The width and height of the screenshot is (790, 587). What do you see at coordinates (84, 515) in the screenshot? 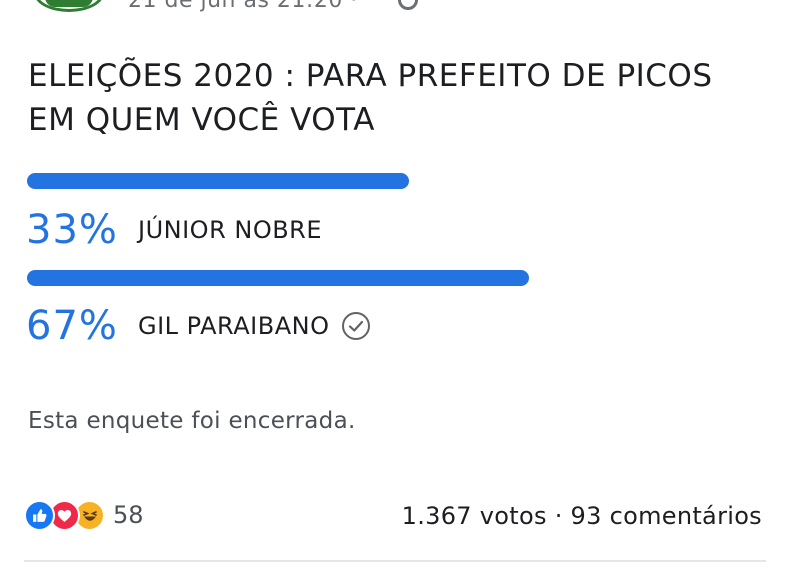
I see `reactions-summary: 58` at bounding box center [84, 515].